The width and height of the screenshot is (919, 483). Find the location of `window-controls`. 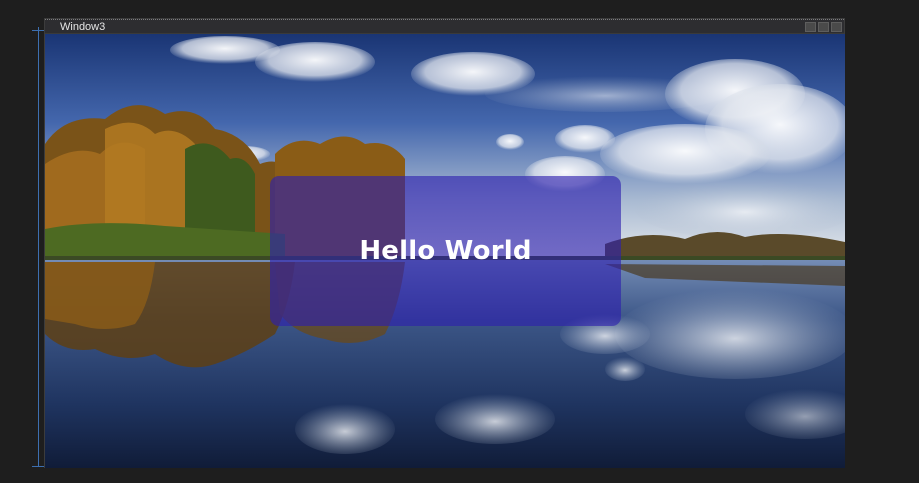

window-controls is located at coordinates (823, 27).